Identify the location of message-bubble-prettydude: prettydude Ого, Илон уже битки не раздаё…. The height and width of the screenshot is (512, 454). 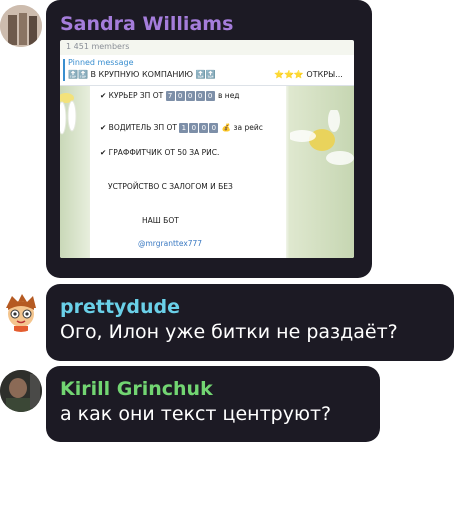
(250, 322).